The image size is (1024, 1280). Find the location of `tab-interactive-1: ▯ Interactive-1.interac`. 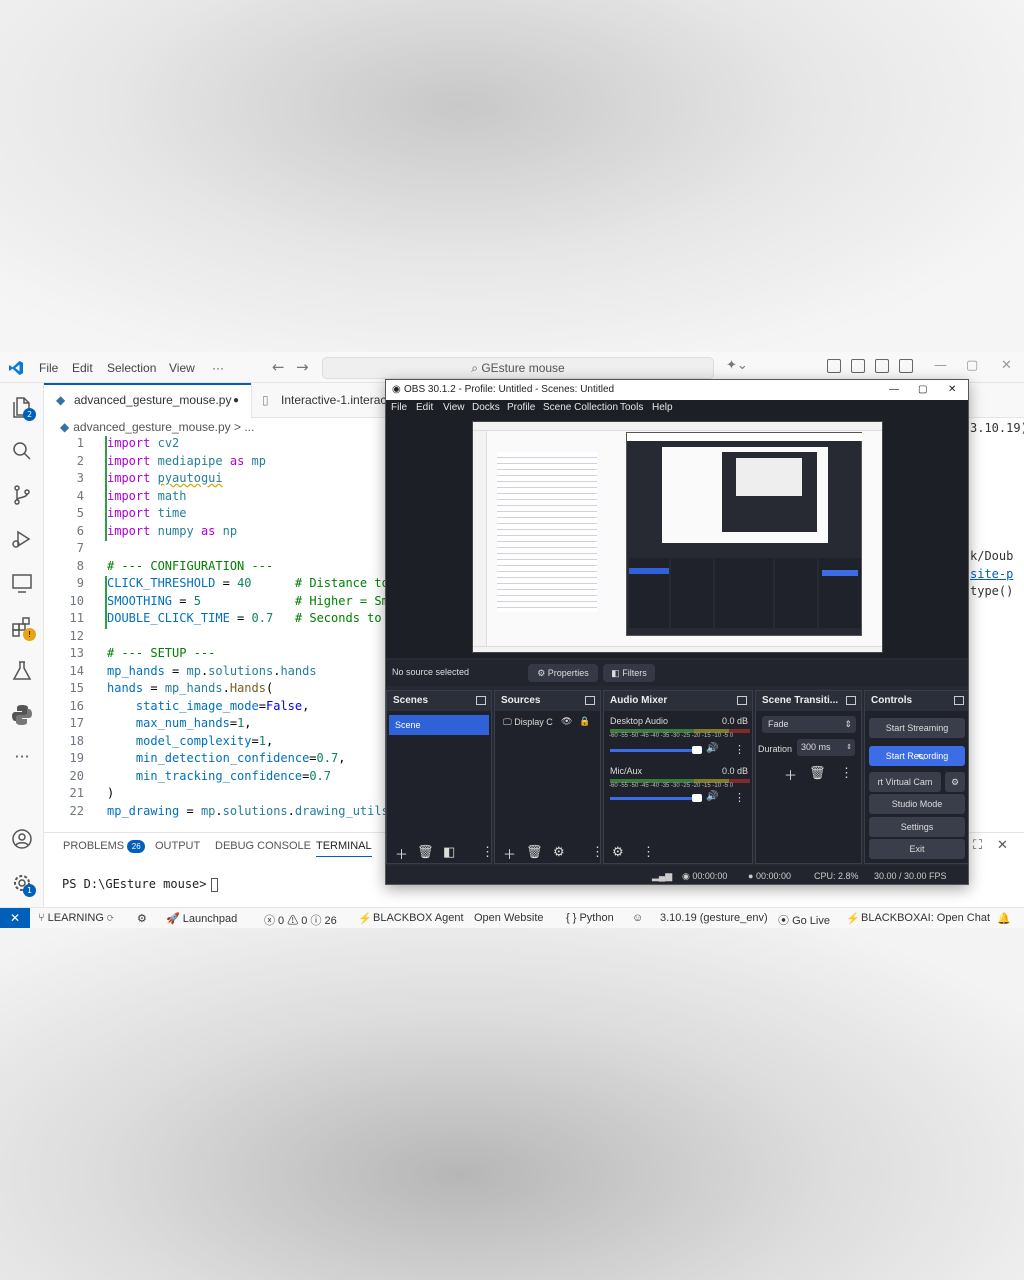

tab-interactive-1: ▯ Interactive-1.interac is located at coordinates (321, 400).